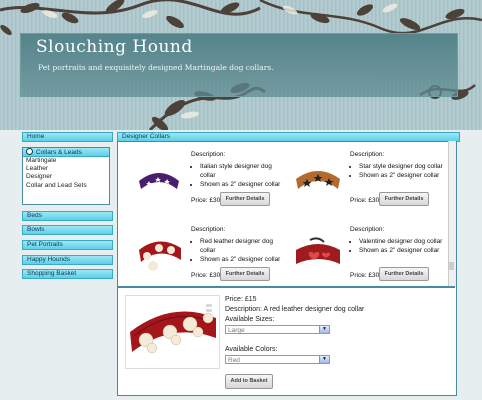 The width and height of the screenshot is (482, 400). What do you see at coordinates (236, 330) in the screenshot?
I see `size-select-value: Large` at bounding box center [236, 330].